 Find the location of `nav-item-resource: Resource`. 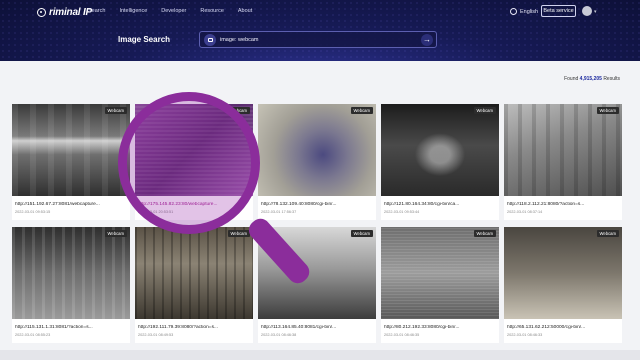

nav-item-resource: Resource is located at coordinates (212, 11).